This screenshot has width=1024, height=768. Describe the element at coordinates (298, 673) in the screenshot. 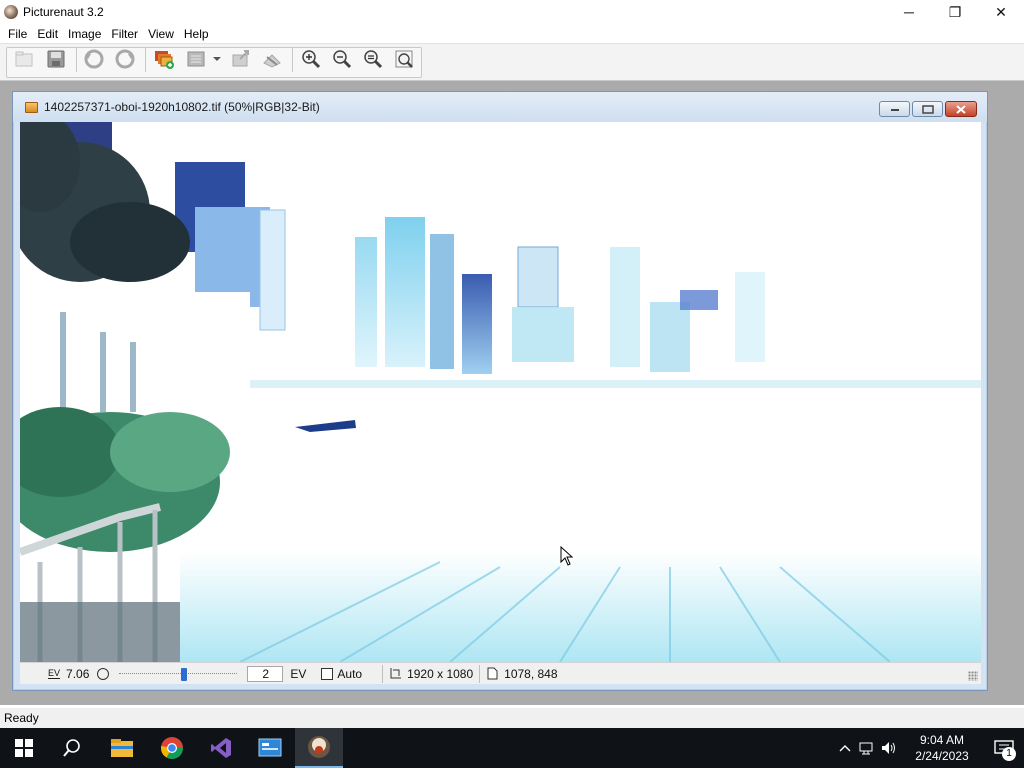

I see `exposure-unit-label: EV` at that location.